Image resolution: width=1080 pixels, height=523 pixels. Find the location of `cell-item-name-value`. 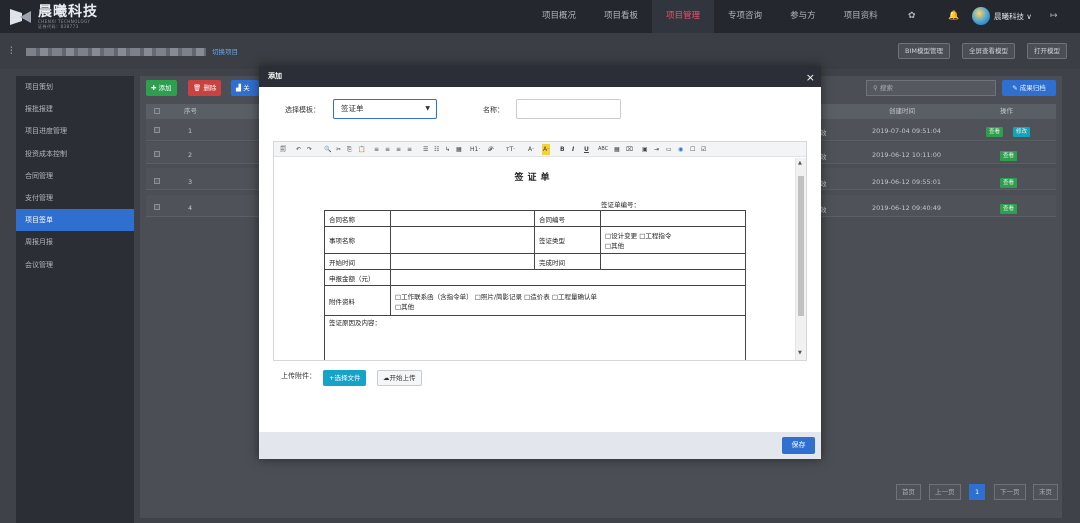

cell-item-name-value is located at coordinates (462, 240).